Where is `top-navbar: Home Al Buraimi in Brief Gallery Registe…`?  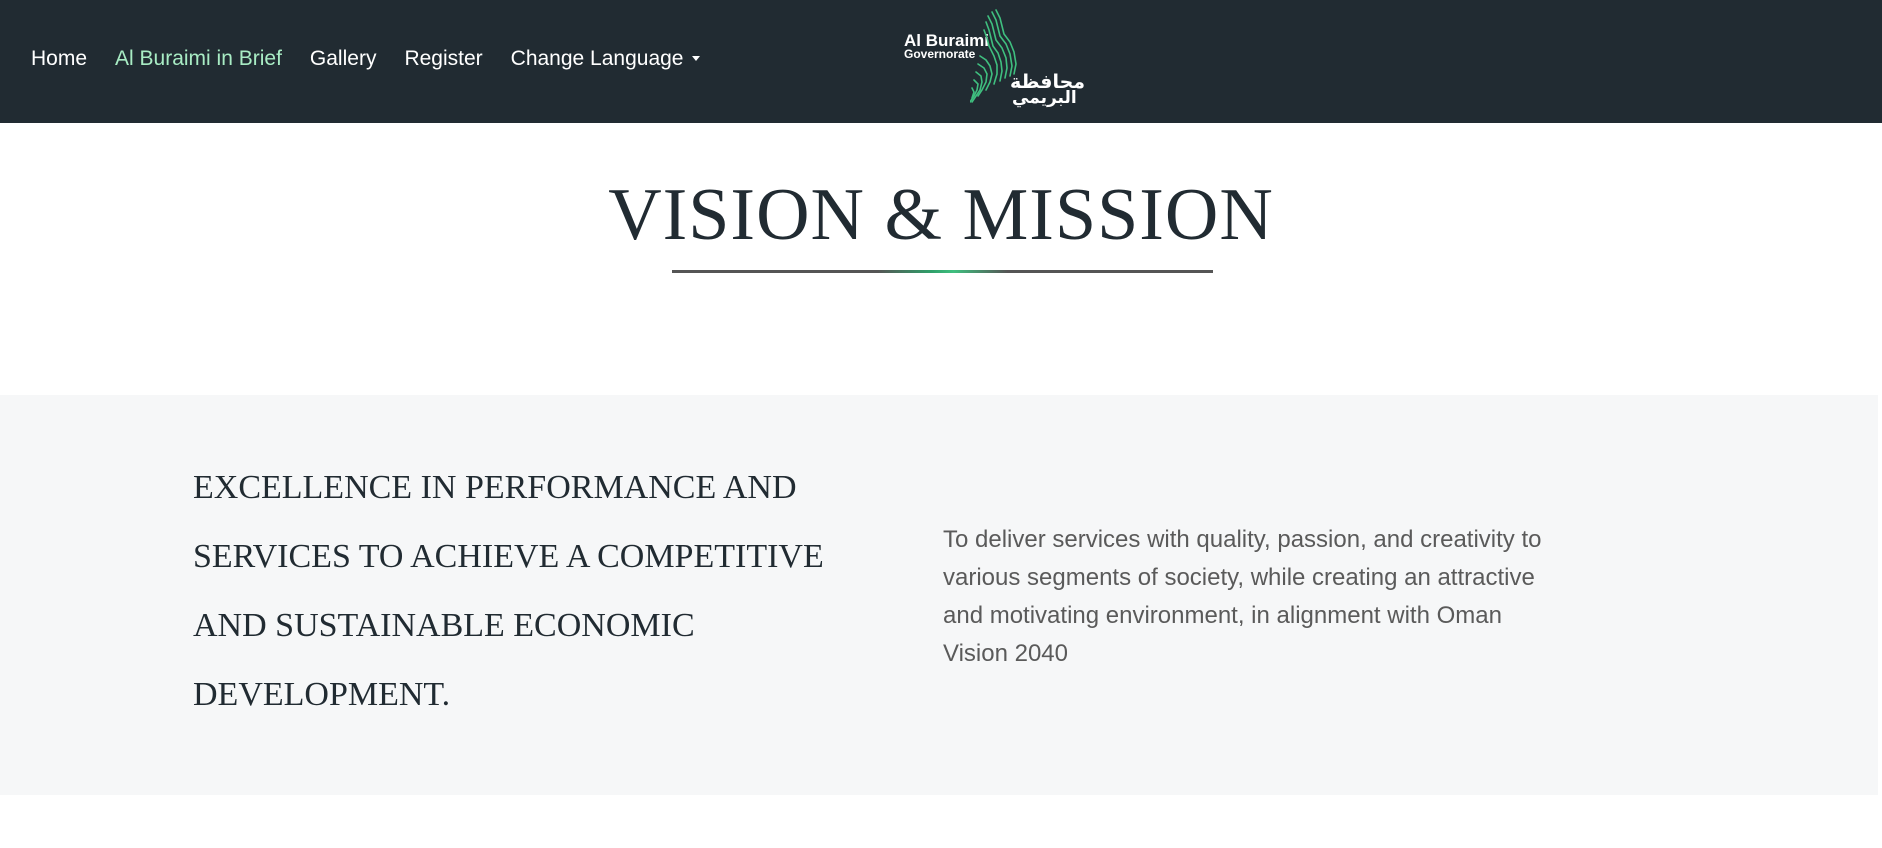
top-navbar: Home Al Buraimi in Brief Gallery Registe… is located at coordinates (941, 61).